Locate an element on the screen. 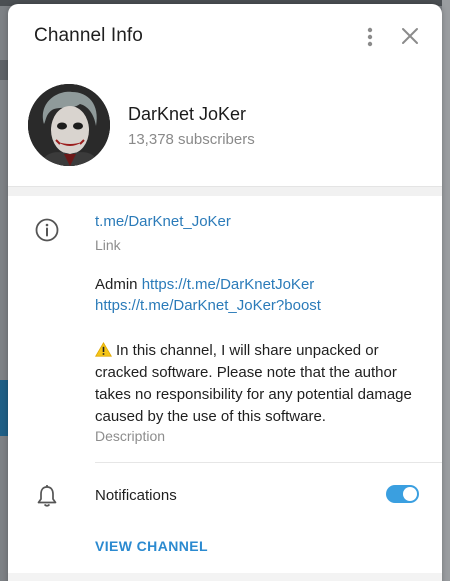 The image size is (450, 581). channel-avatar is located at coordinates (69, 125).